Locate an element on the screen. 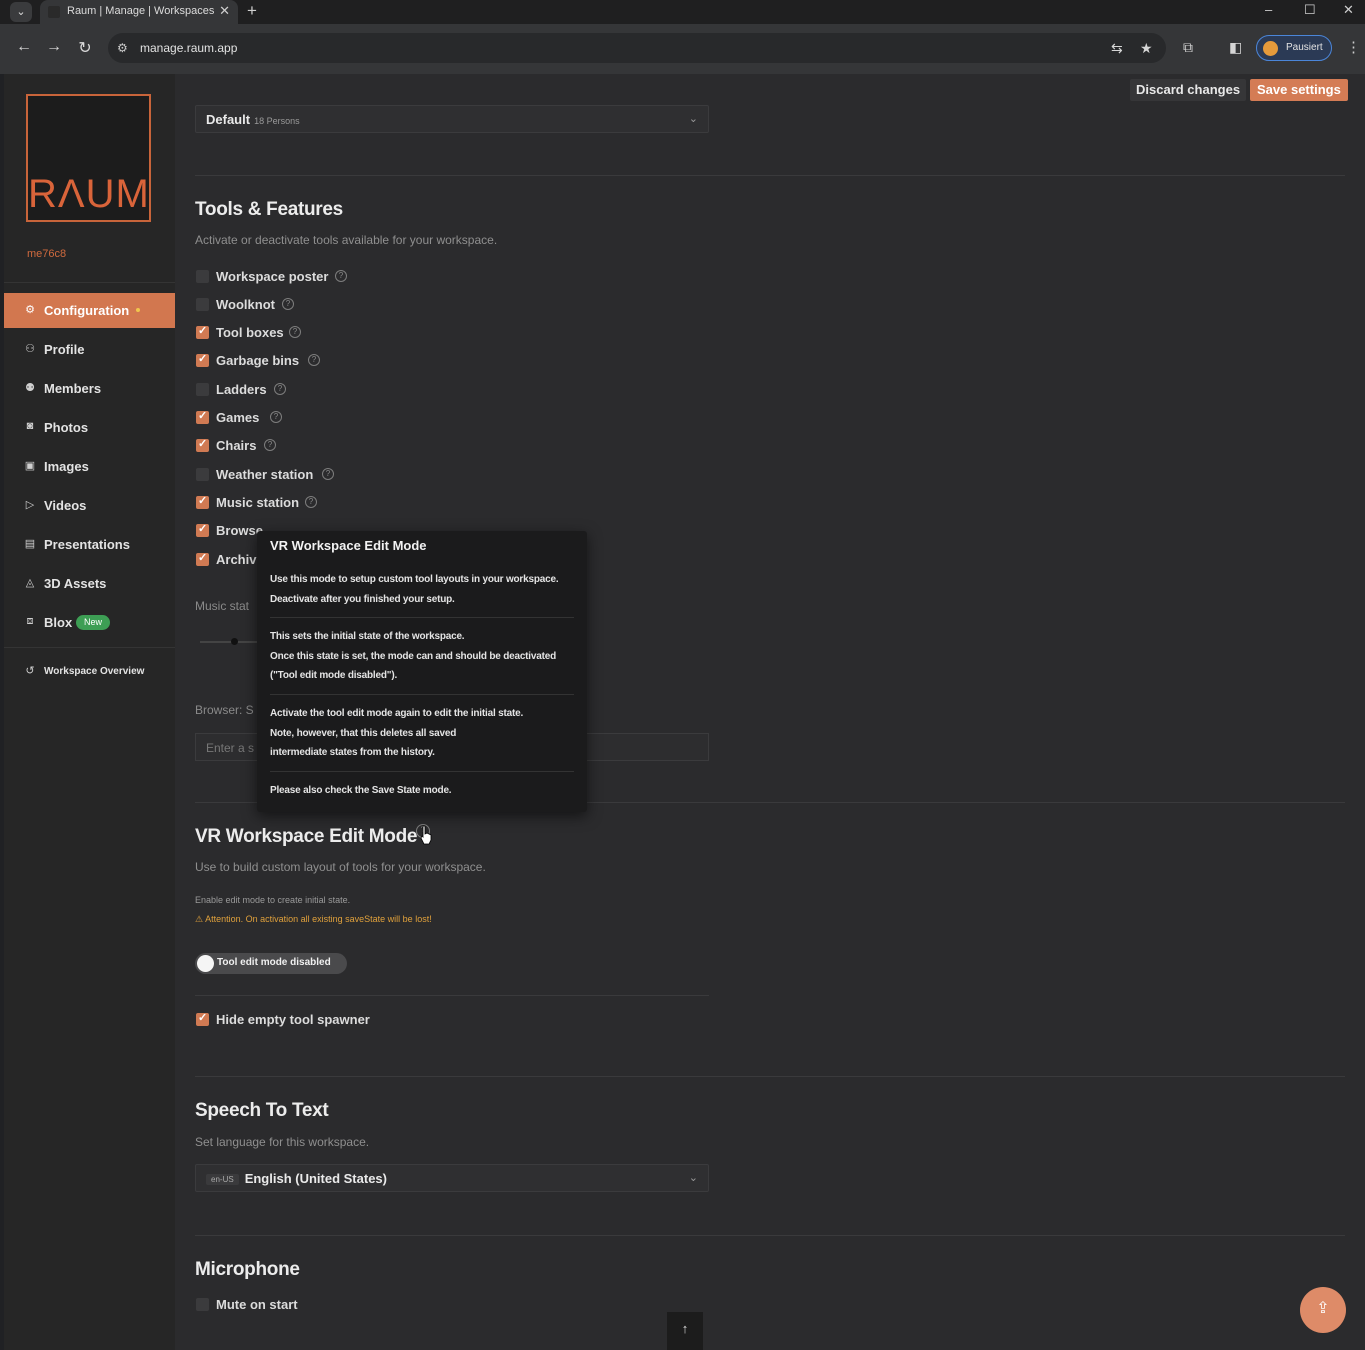  sidebar-divider is located at coordinates (89, 282).